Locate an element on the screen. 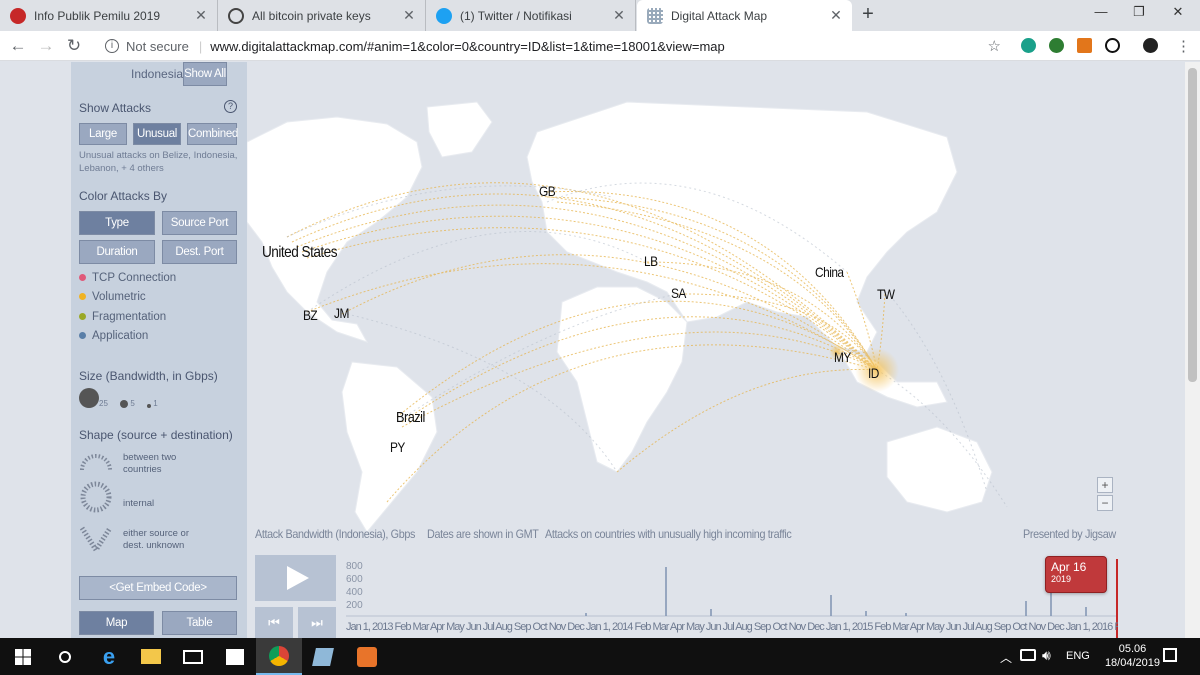 This screenshot has width=1200, height=675. table-view-button: Table is located at coordinates (199, 623).